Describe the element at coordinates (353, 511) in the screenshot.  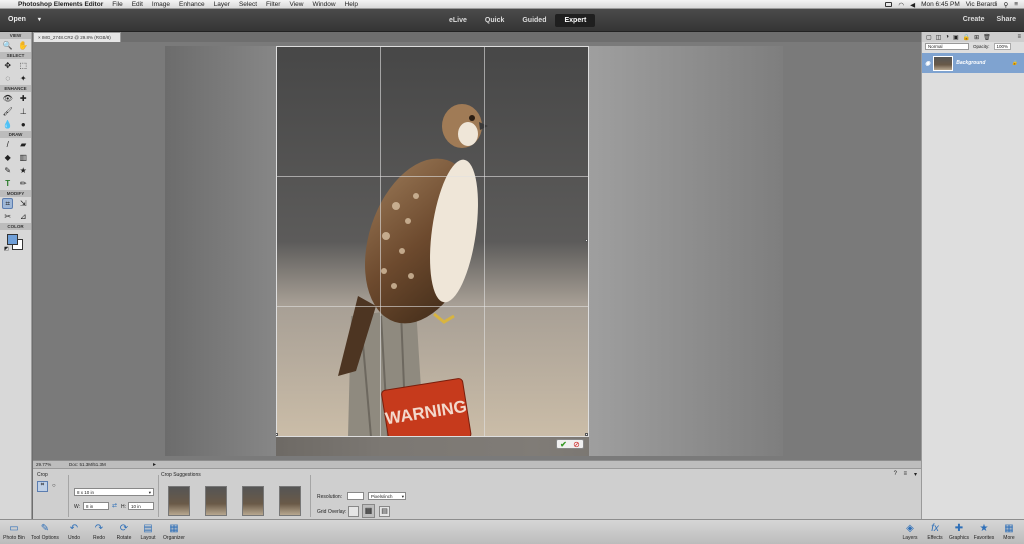
I see `grid-overlay-none-button` at that location.